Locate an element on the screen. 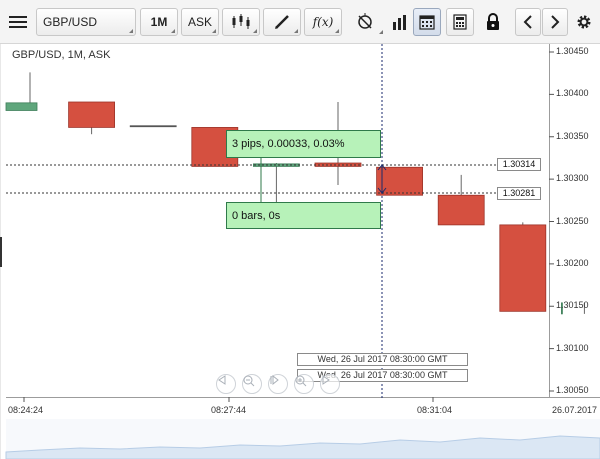  calendar-grid-icon is located at coordinates (427, 22).